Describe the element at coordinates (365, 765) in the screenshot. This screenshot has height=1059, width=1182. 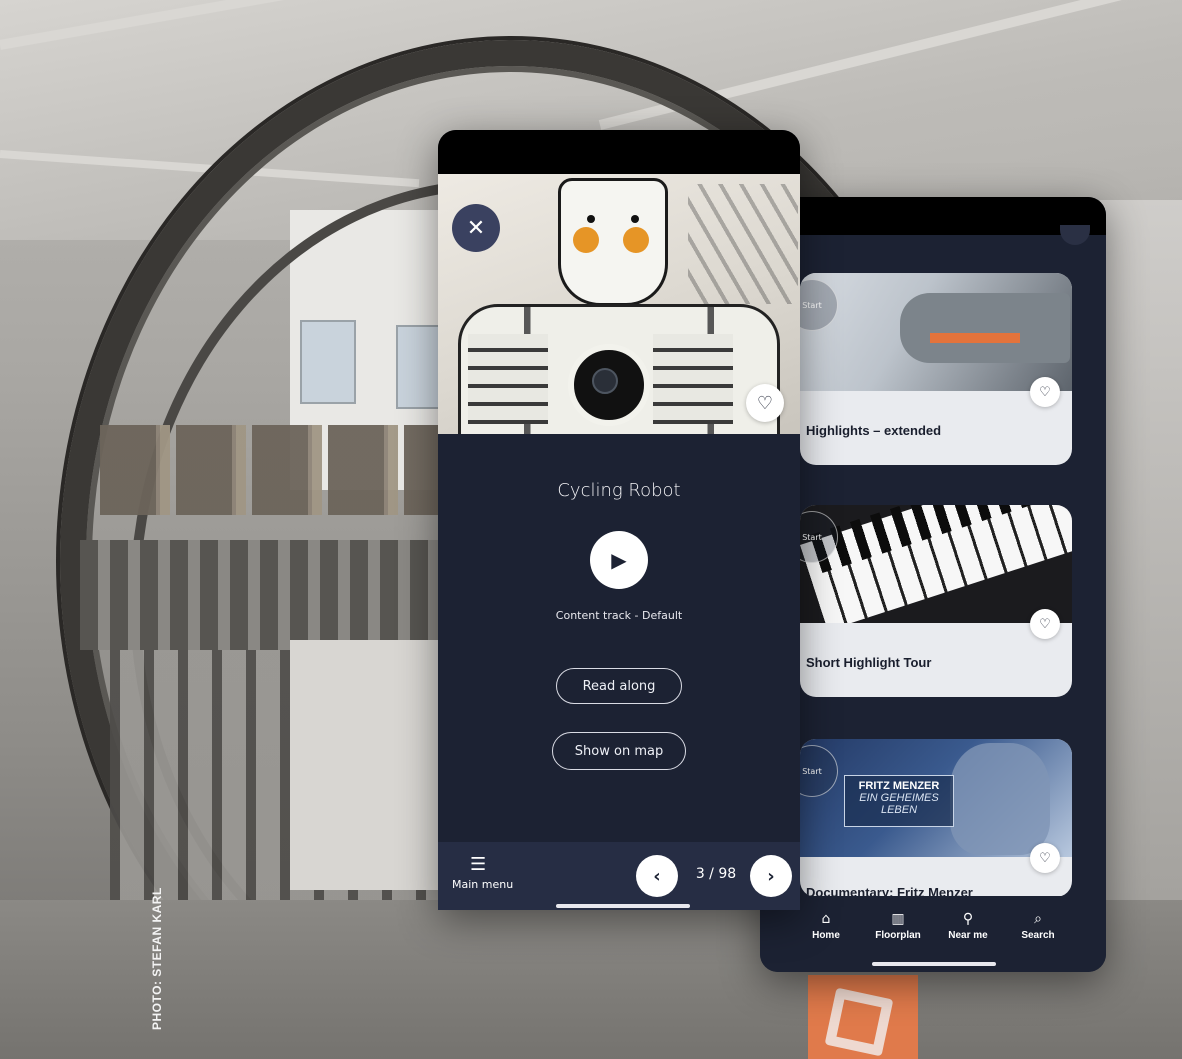
I see `drawing-banner` at that location.